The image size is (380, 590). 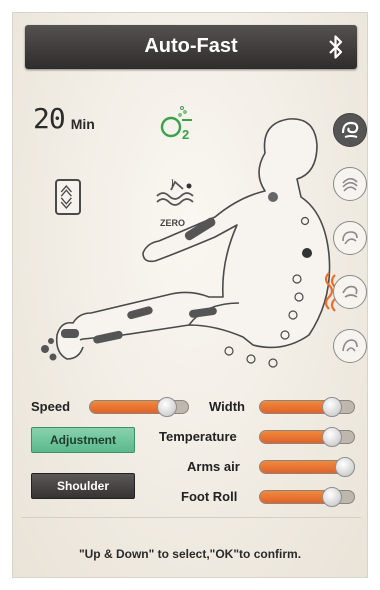 What do you see at coordinates (331, 437) in the screenshot?
I see `temperature-slider-knob` at bounding box center [331, 437].